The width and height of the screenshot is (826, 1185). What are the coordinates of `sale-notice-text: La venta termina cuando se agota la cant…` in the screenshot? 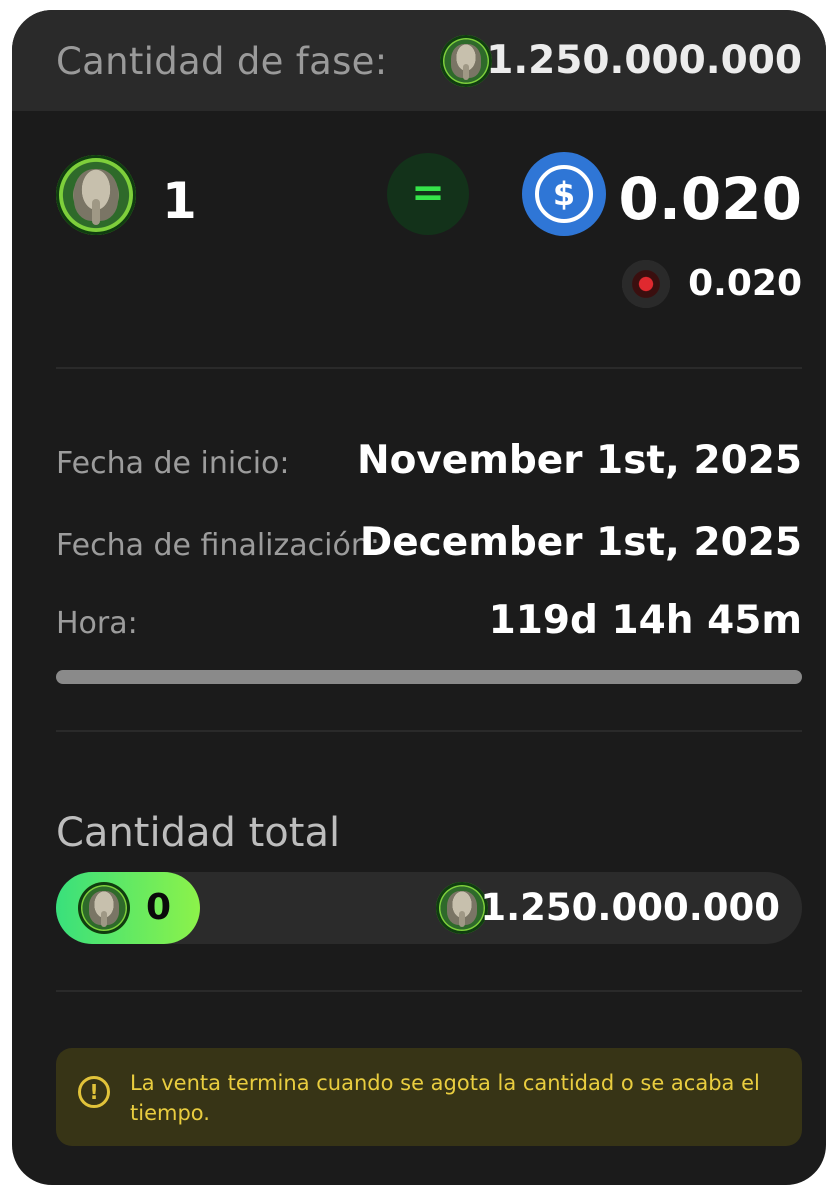 It's located at (445, 1098).